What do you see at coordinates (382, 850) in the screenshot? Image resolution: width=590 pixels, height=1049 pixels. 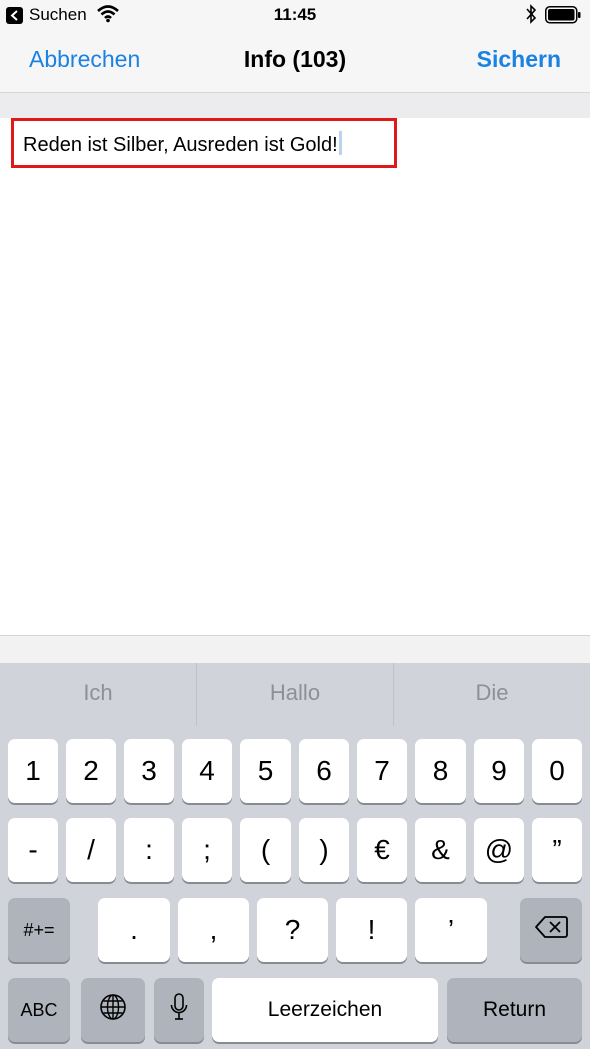 I see `key-euro: €` at bounding box center [382, 850].